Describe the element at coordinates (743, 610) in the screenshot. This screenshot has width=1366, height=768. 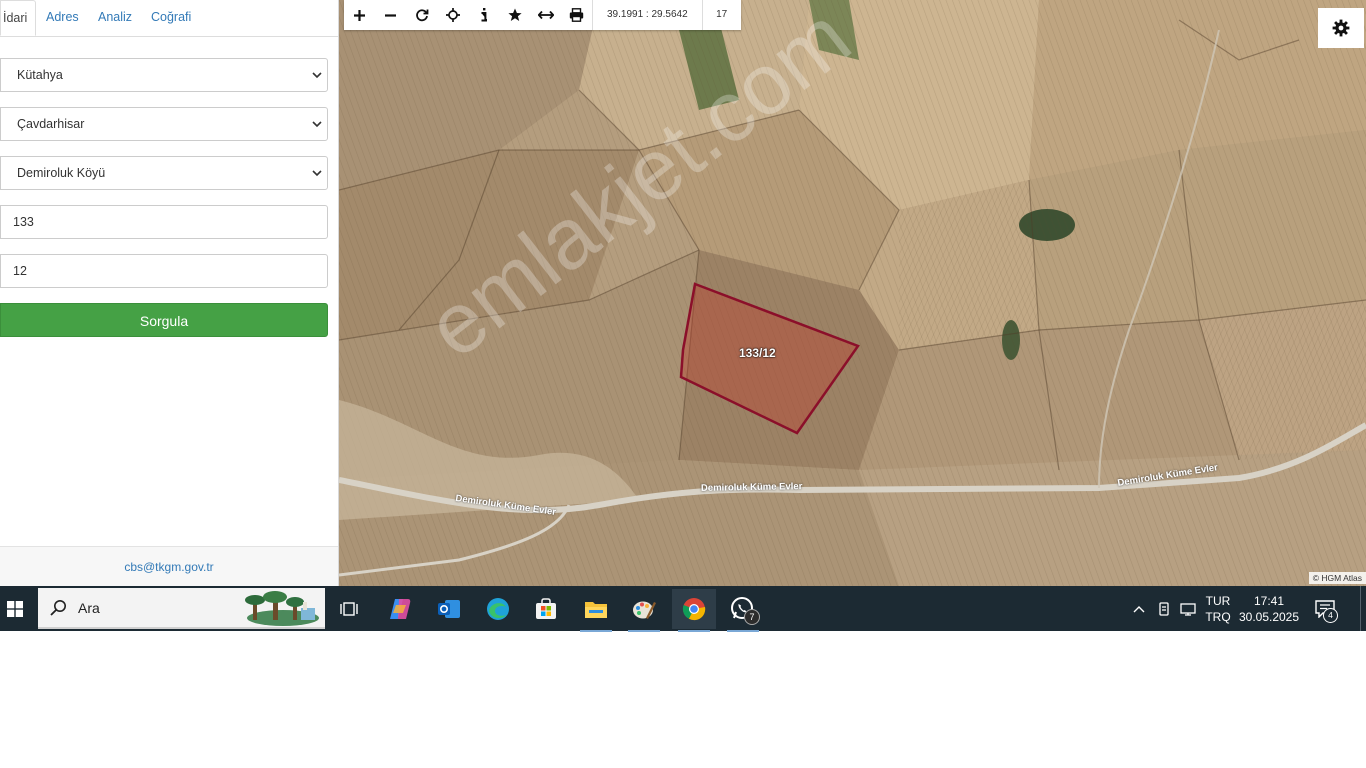
I see `whatsapp-button: 7` at that location.